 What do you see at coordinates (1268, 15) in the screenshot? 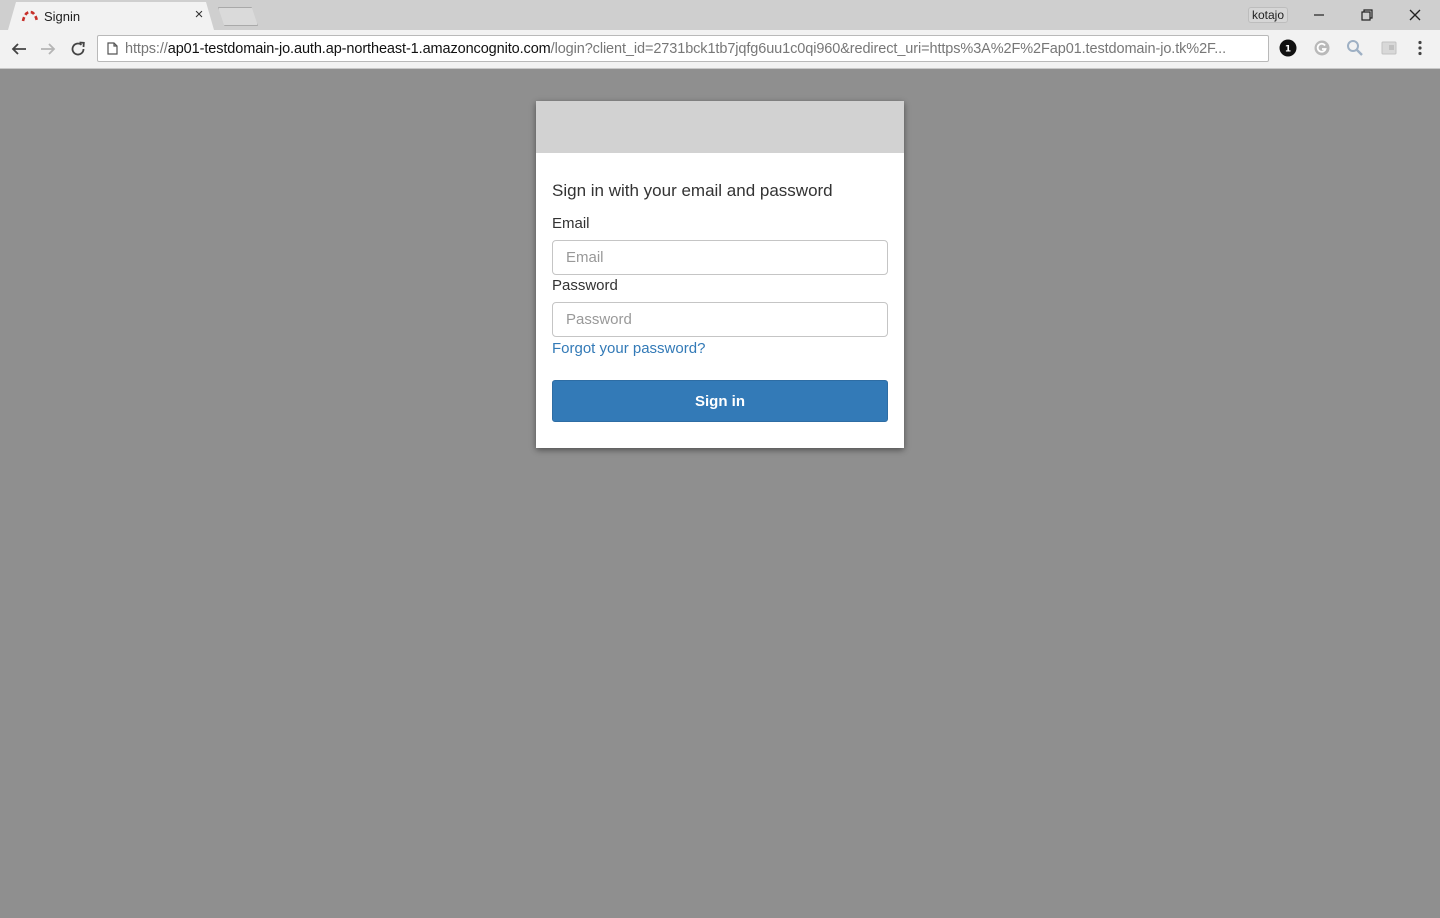
I see `profile-name-badge: kotajo` at bounding box center [1268, 15].